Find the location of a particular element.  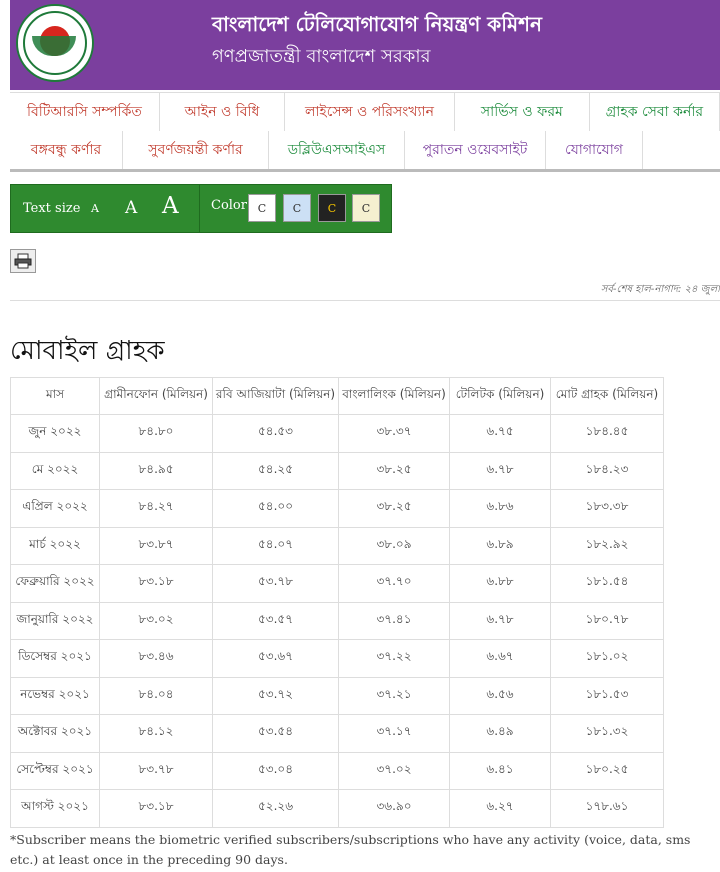

accessibility-toolbar: Text size A A A Color C C C C is located at coordinates (201, 208).